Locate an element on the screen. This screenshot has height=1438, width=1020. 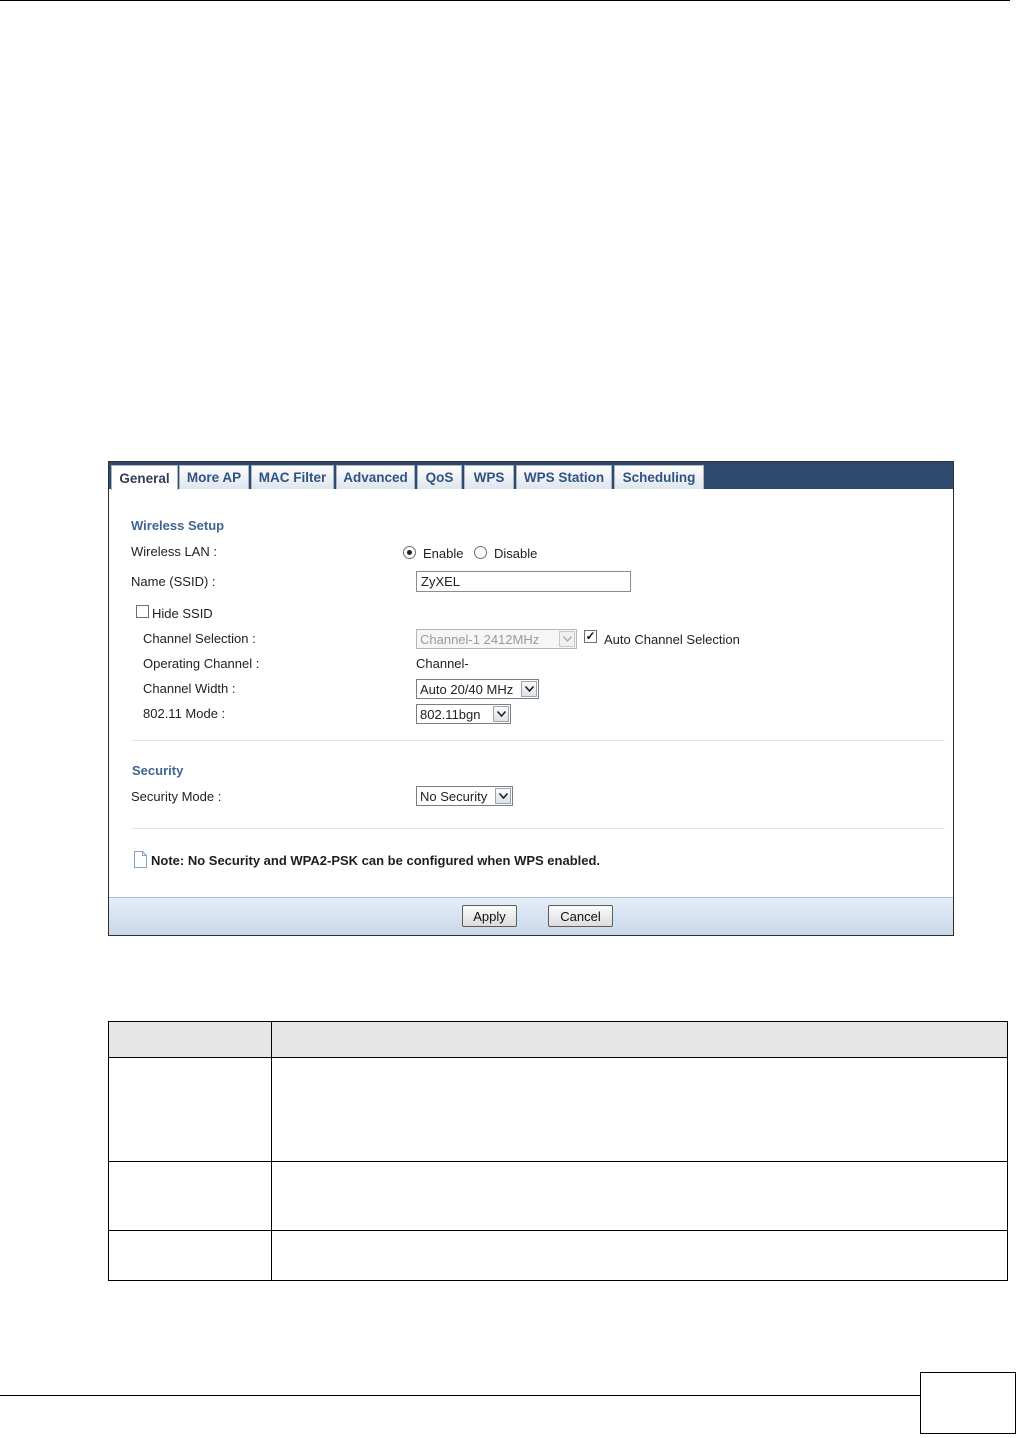
operating-channel-value: Channel- is located at coordinates (442, 663).